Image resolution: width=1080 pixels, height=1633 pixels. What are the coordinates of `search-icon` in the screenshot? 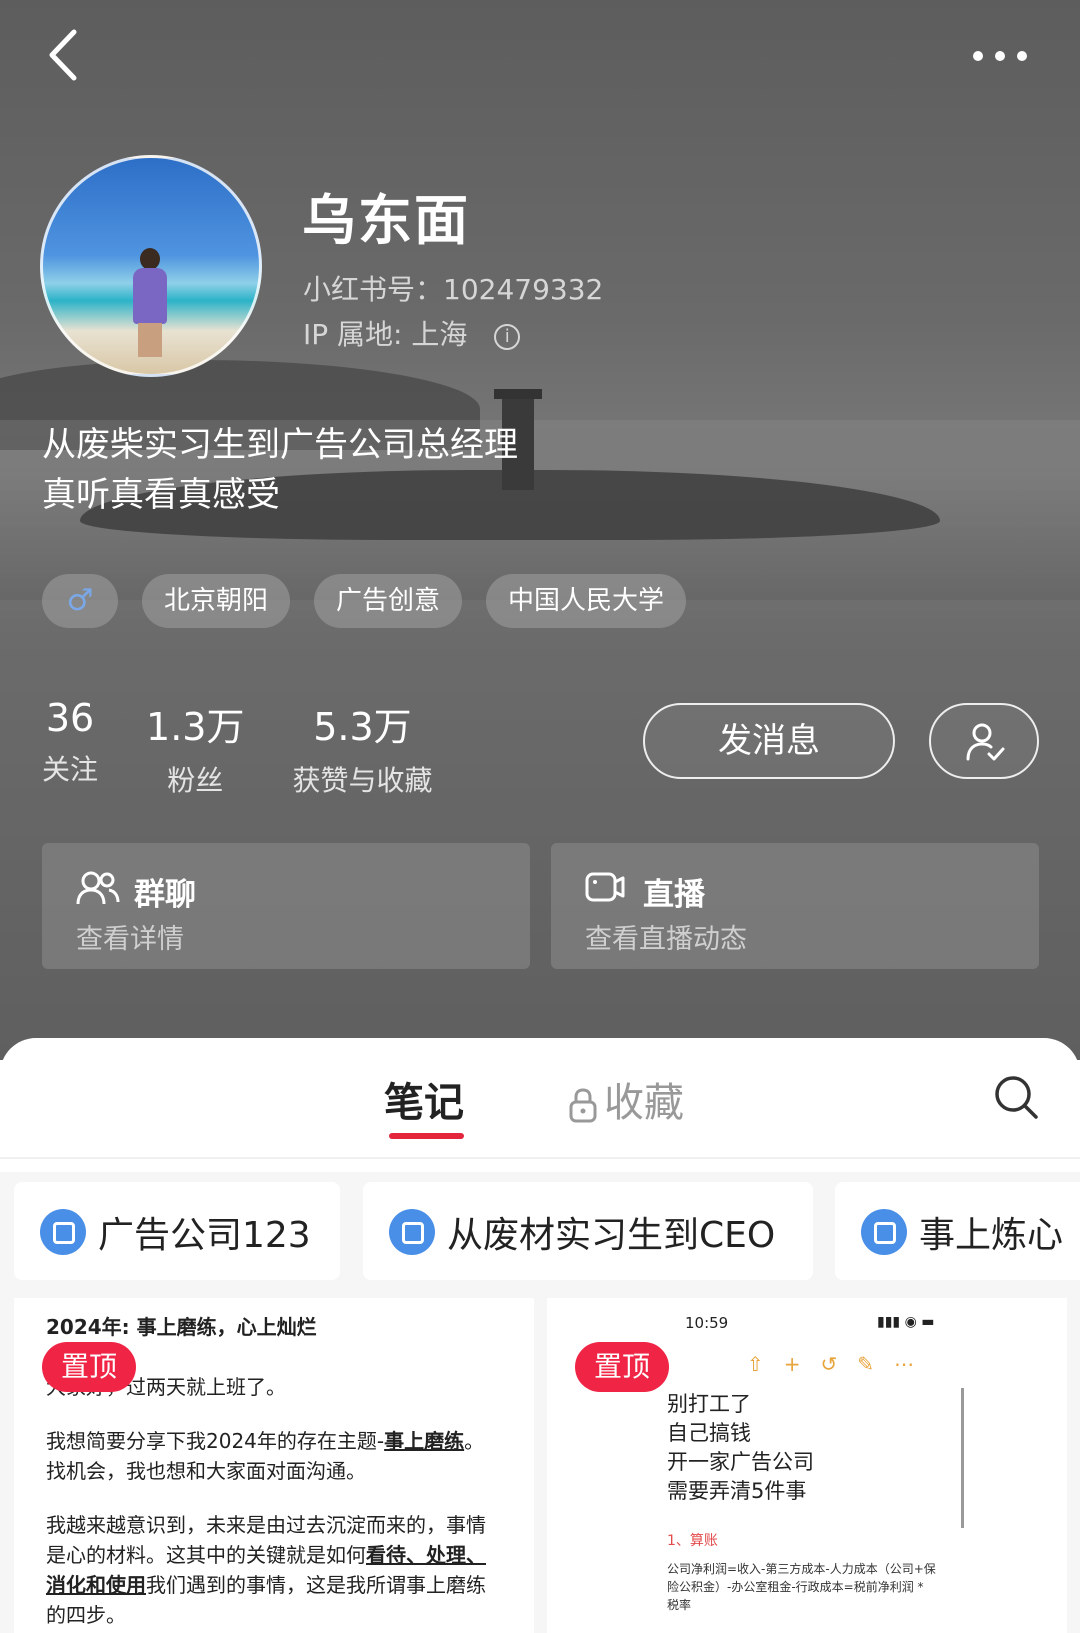 It's located at (1016, 1097).